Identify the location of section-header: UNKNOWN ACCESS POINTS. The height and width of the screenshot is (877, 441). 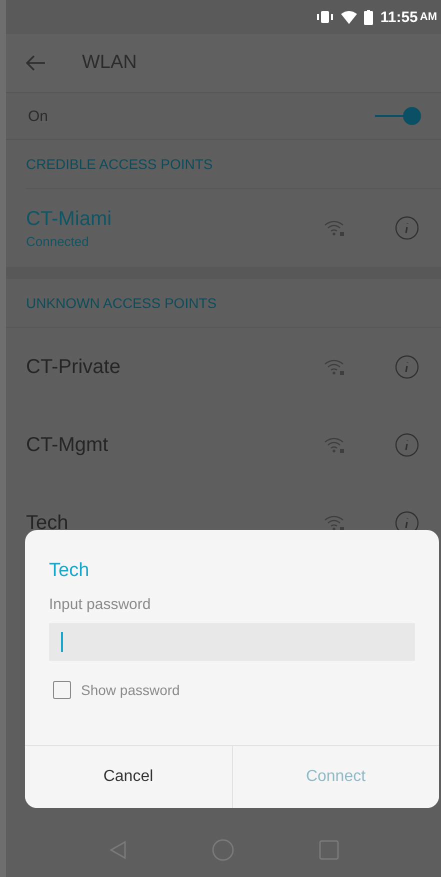
(121, 303).